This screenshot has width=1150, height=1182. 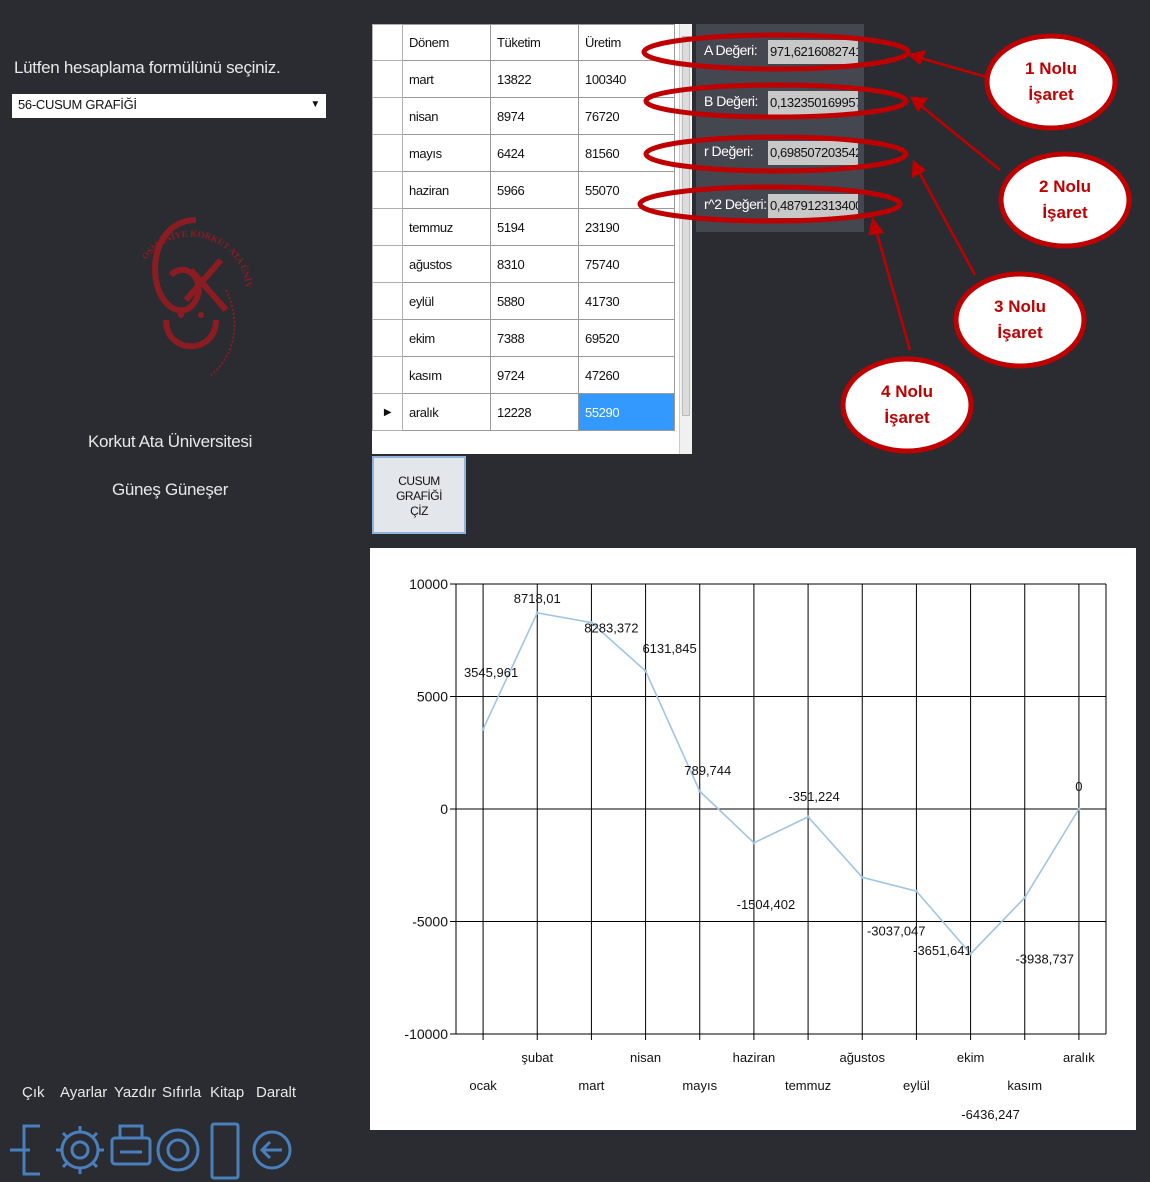 What do you see at coordinates (626, 79) in the screenshot?
I see `cell: 100340` at bounding box center [626, 79].